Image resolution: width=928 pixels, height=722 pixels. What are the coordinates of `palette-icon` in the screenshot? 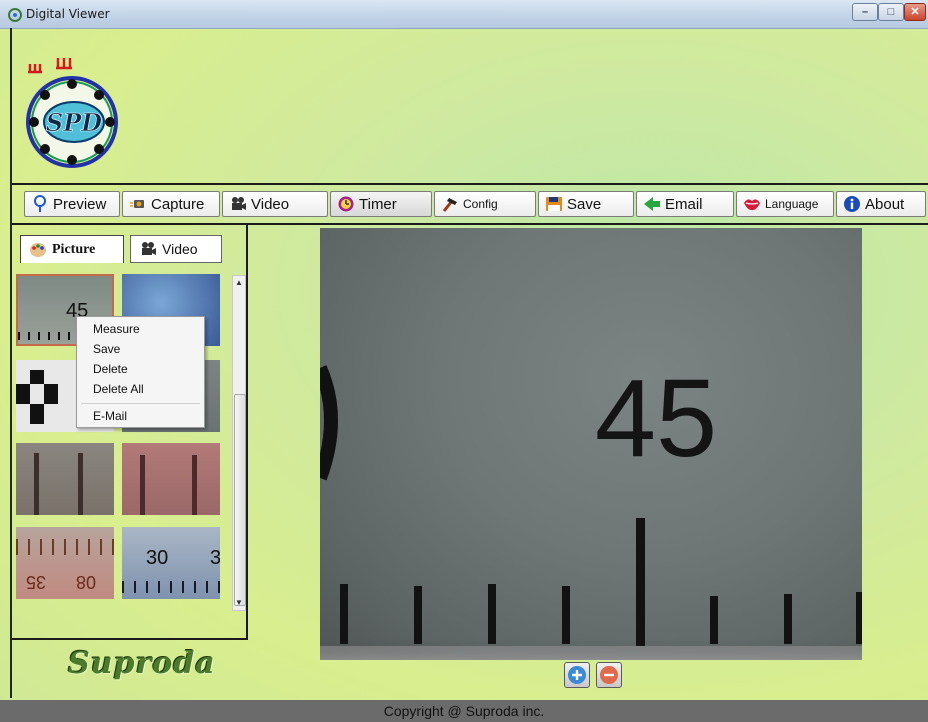 It's located at (38, 249).